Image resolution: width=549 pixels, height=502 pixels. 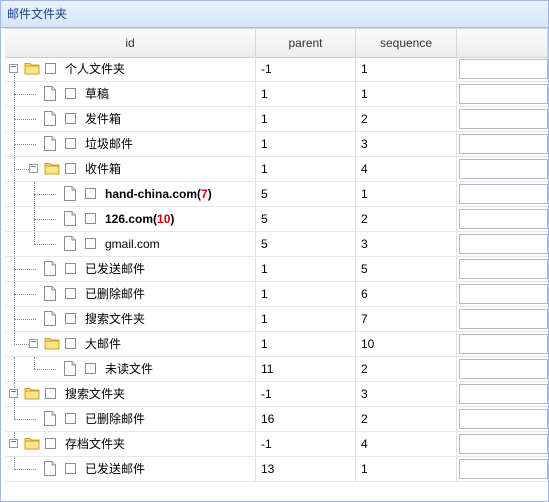 I want to click on folder-label: 存档文件夹, so click(x=95, y=444).